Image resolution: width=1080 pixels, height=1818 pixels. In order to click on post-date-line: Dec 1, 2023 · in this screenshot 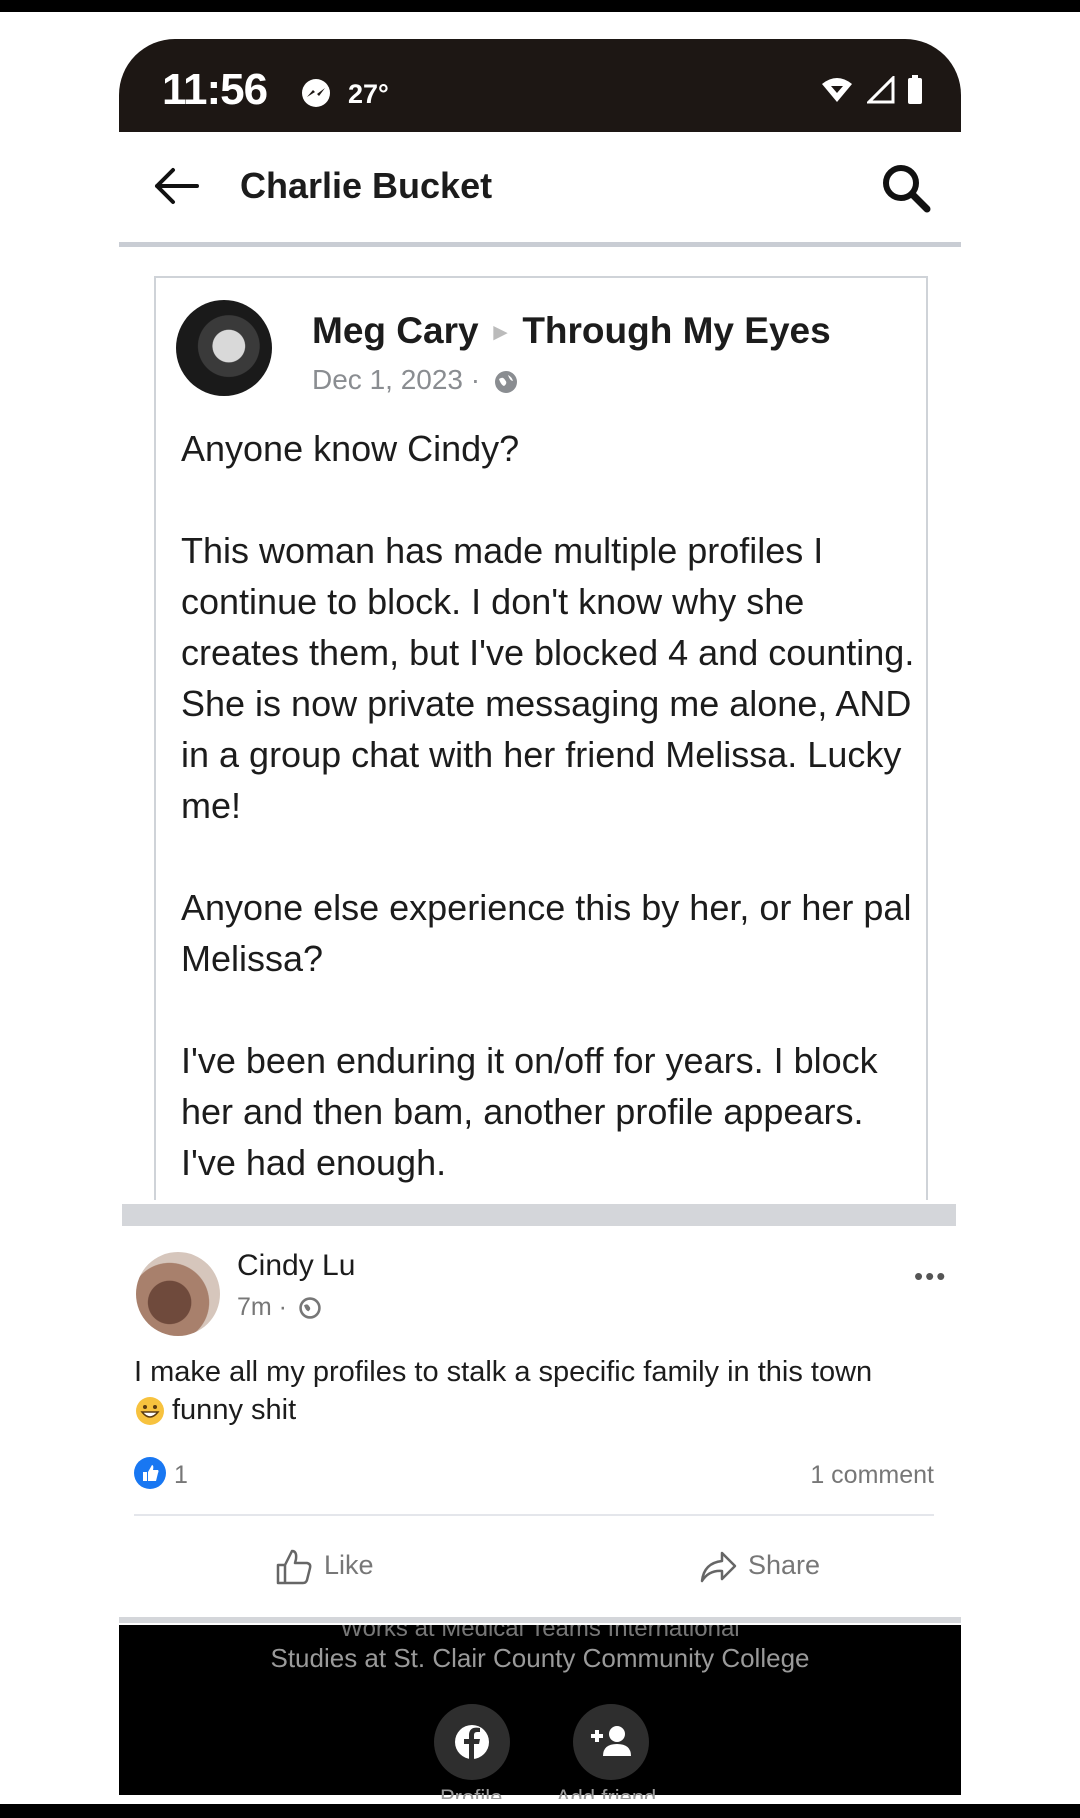, I will do `click(416, 380)`.